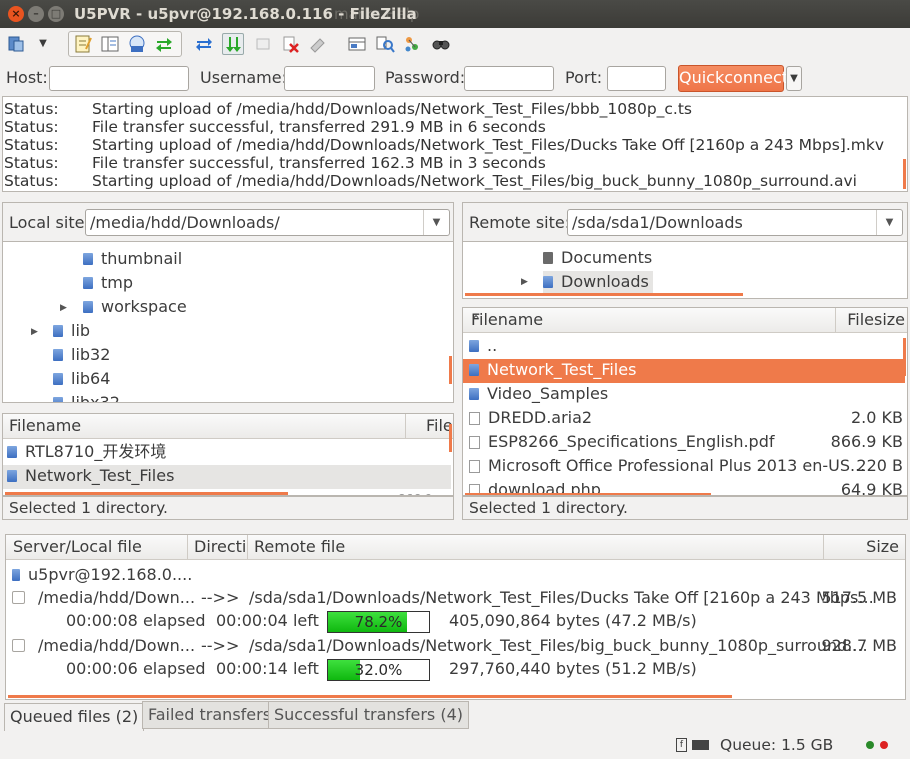 Image resolution: width=910 pixels, height=759 pixels. What do you see at coordinates (77, 547) in the screenshot?
I see `col-server: Server/Local file` at bounding box center [77, 547].